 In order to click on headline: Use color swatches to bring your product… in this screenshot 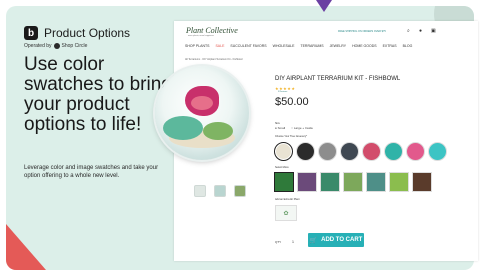, I will do `click(98, 94)`.